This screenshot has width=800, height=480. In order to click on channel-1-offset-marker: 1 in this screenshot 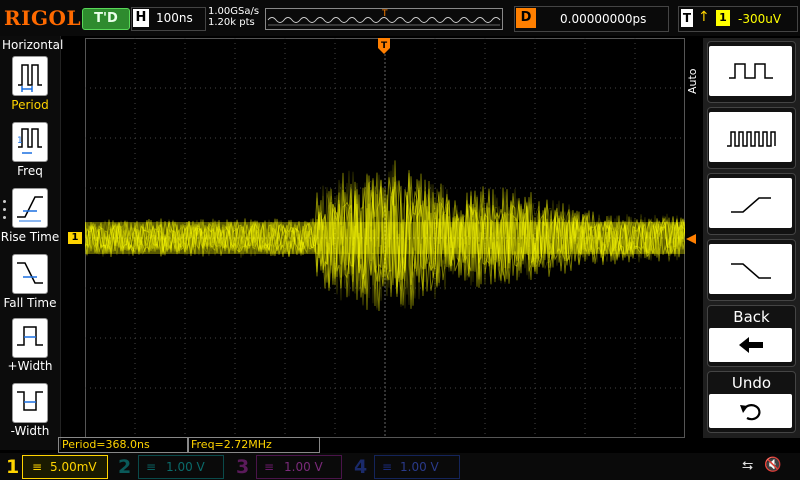, I will do `click(75, 238)`.